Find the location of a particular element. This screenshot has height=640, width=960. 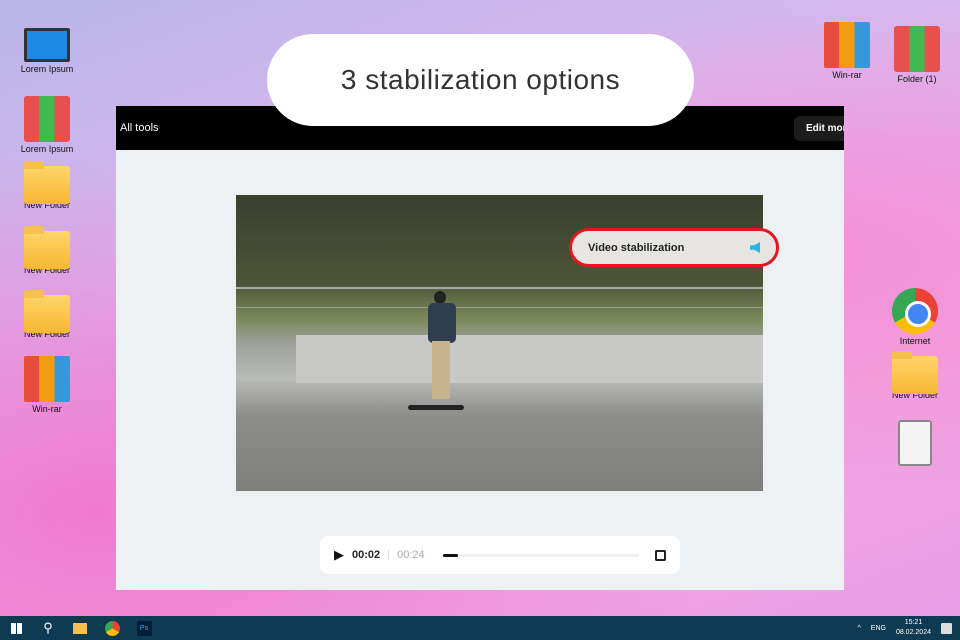

time-separator is located at coordinates (389, 555).